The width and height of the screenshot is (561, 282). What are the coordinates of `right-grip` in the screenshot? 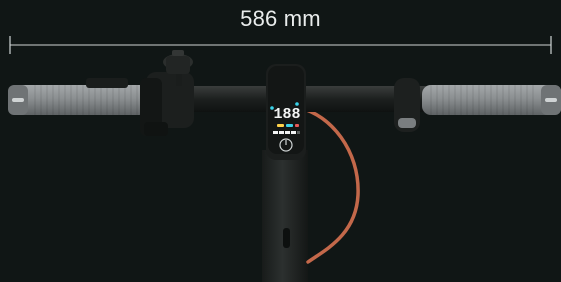 It's located at (491, 100).